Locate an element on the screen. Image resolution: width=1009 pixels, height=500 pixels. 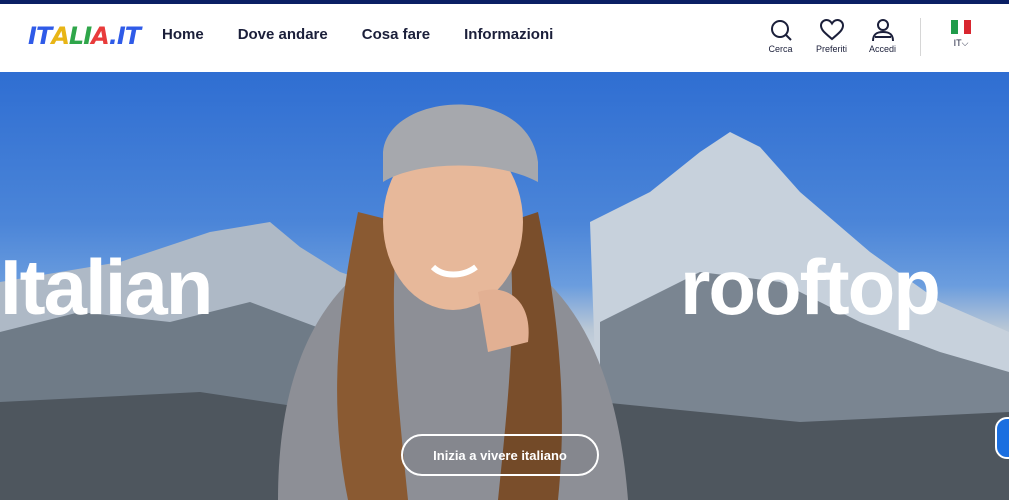
chevron-down-icon: ⌵ is located at coordinates (965, 43).